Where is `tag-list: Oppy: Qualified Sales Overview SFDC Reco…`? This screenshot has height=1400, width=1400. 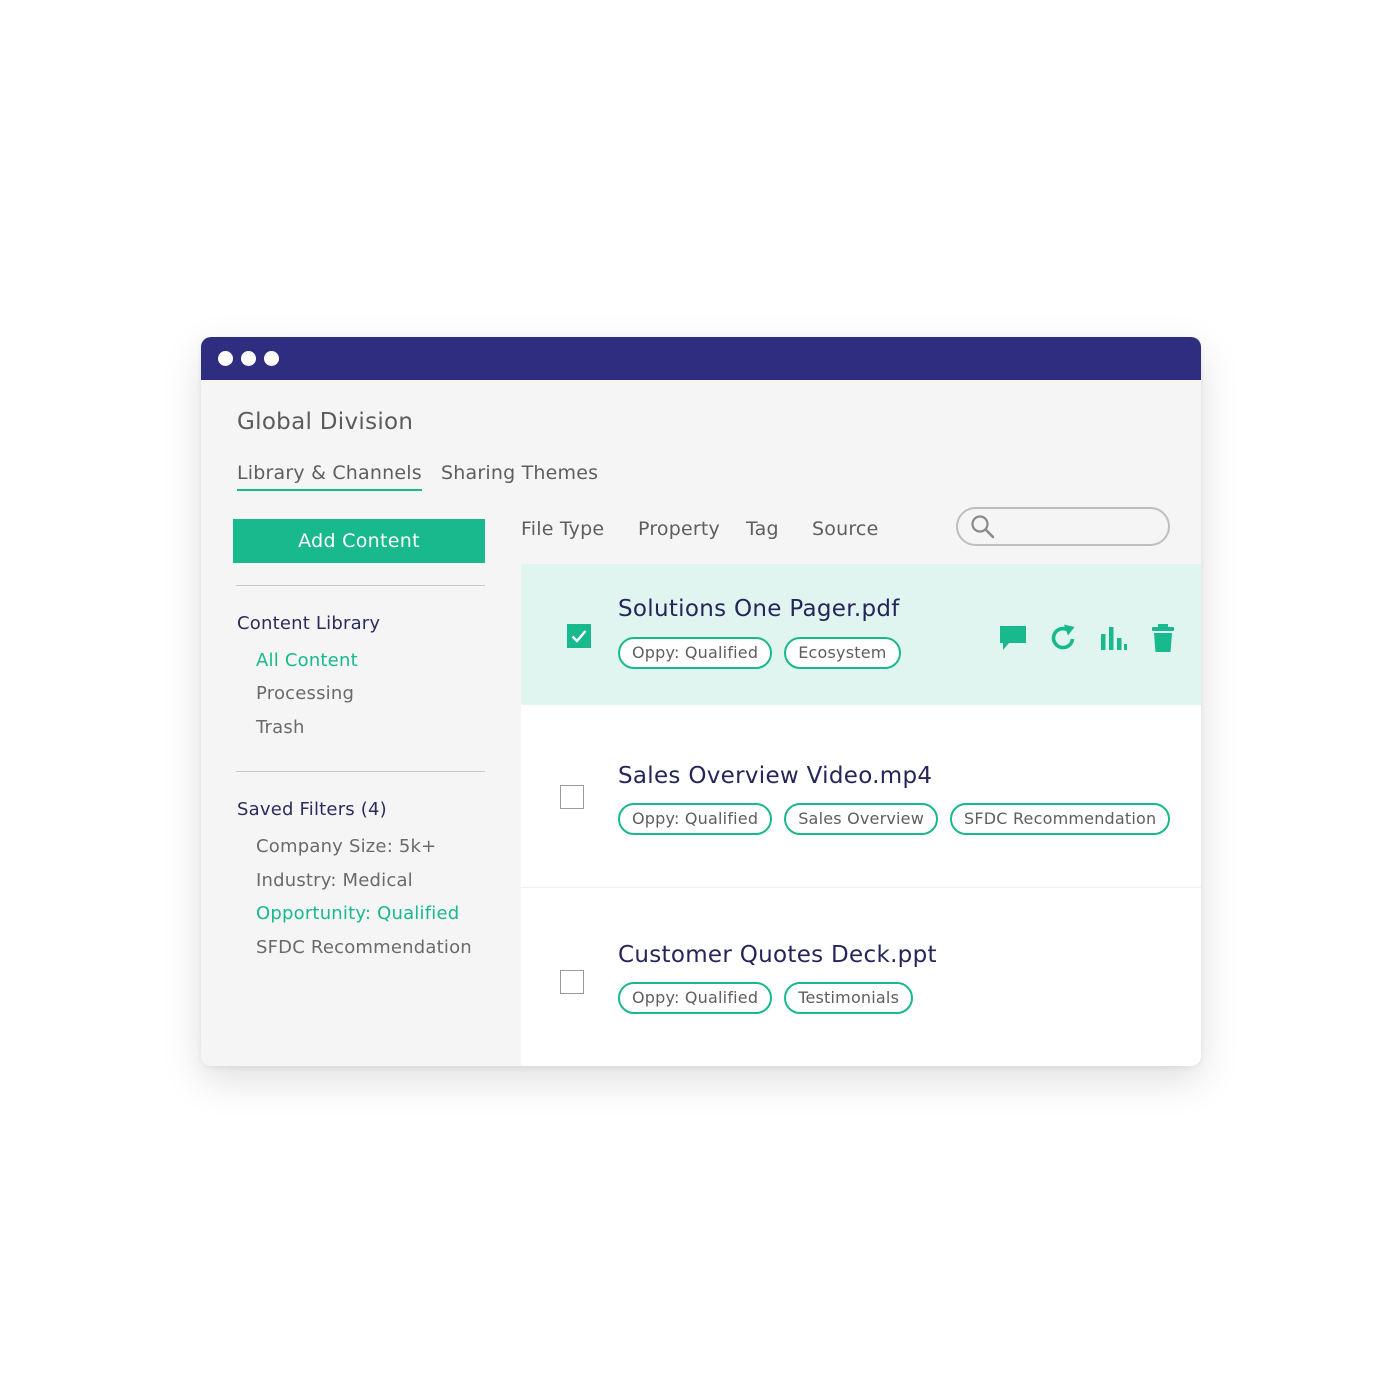
tag-list: Oppy: Qualified Sales Overview SFDC Reco… is located at coordinates (894, 819).